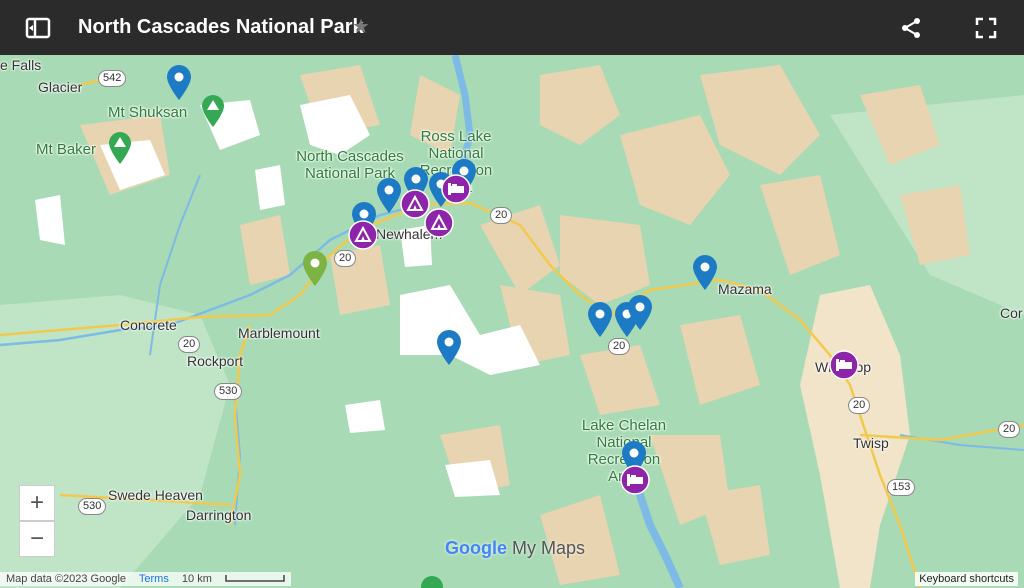  I want to click on place-label: Glacier, so click(60, 87).